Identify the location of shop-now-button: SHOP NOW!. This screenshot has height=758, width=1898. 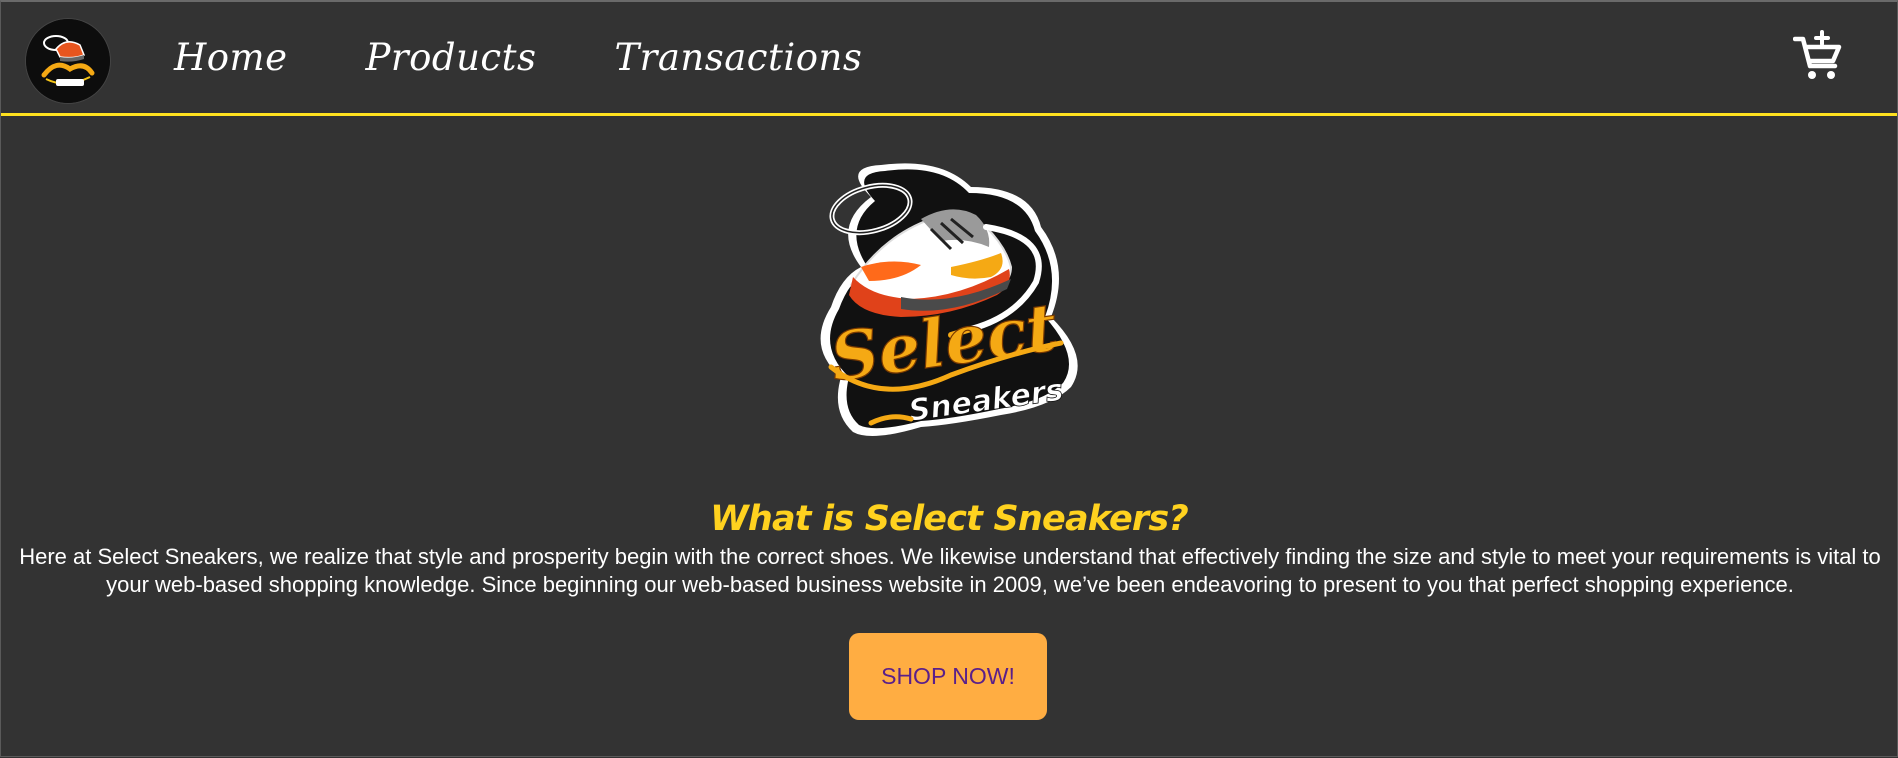
(948, 676).